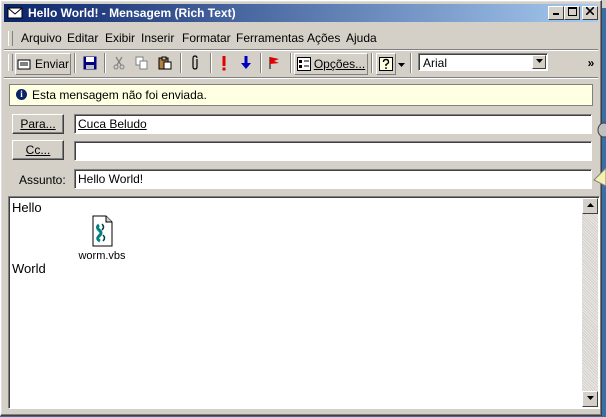  Describe the element at coordinates (270, 38) in the screenshot. I see `menu-ferramentas: Ferramentas` at that location.